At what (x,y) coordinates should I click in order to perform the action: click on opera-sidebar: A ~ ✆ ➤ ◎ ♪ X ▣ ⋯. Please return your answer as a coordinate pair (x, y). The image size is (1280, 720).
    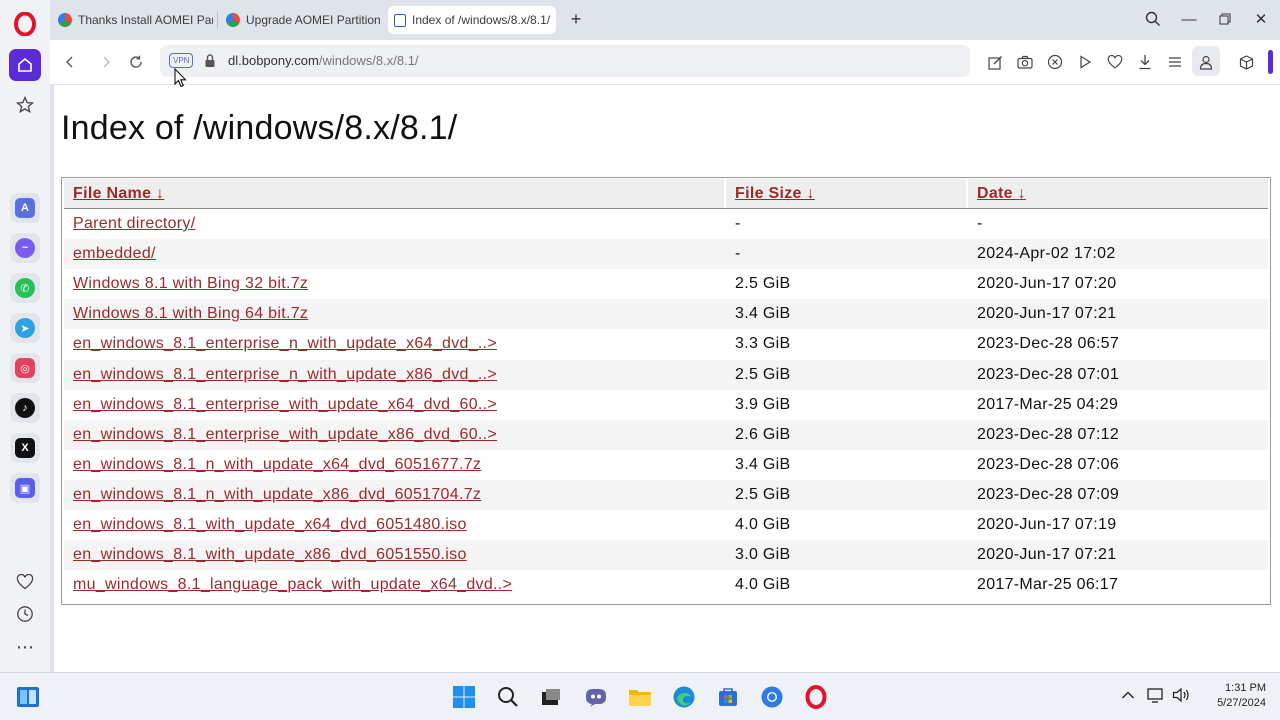
    Looking at the image, I should click on (25, 336).